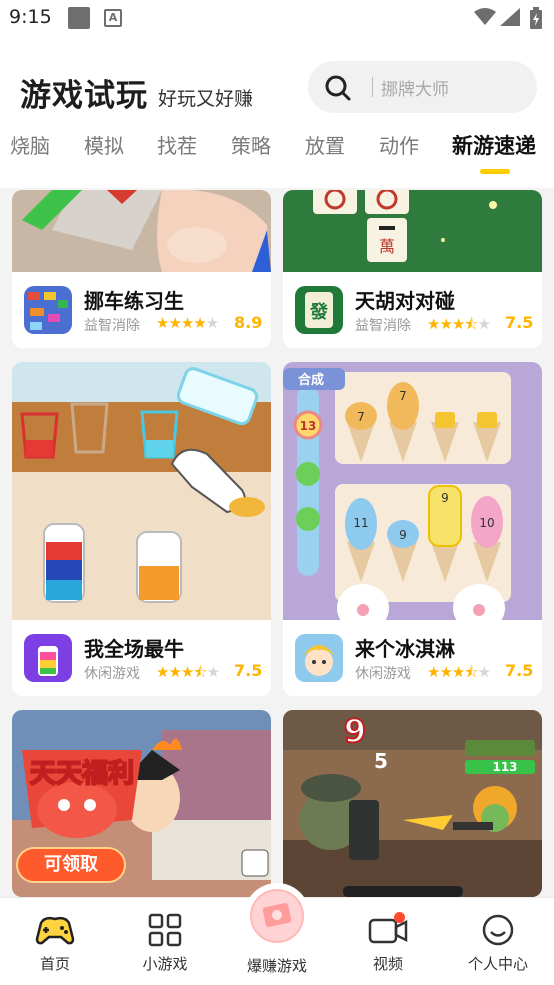  I want to click on battery-icon, so click(536, 18).